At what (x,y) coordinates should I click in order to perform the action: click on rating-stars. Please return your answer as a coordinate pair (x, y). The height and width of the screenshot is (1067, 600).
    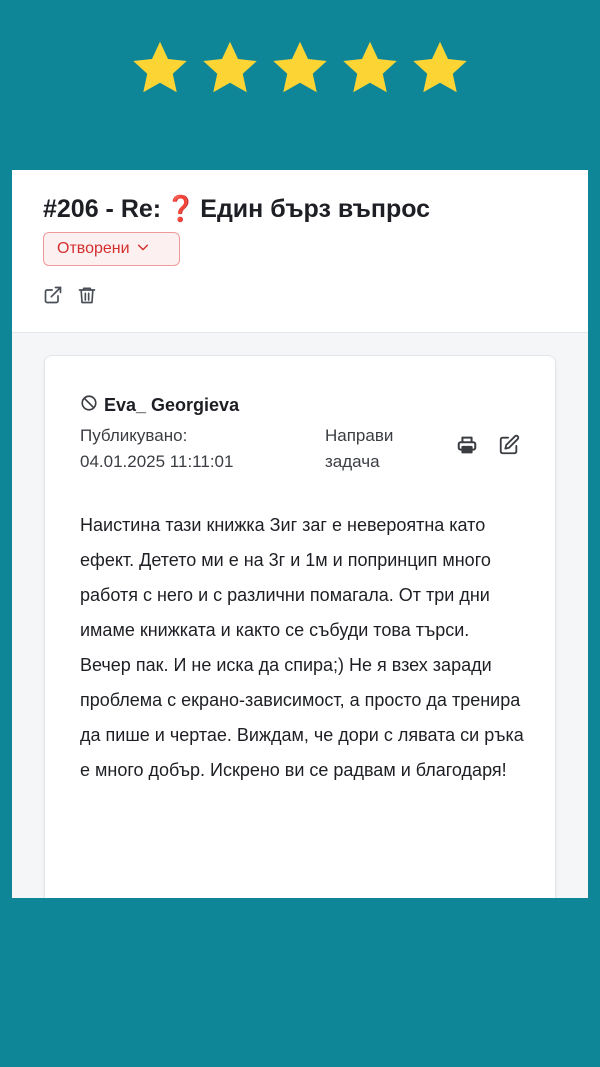
    Looking at the image, I should click on (300, 68).